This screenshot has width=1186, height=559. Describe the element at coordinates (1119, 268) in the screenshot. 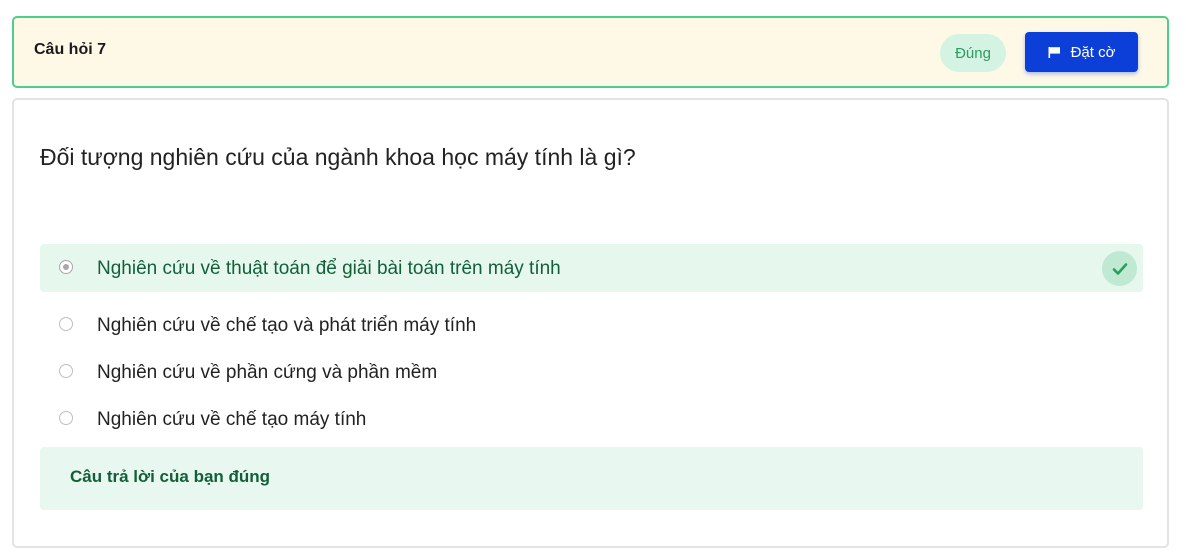

I see `check-icon` at that location.